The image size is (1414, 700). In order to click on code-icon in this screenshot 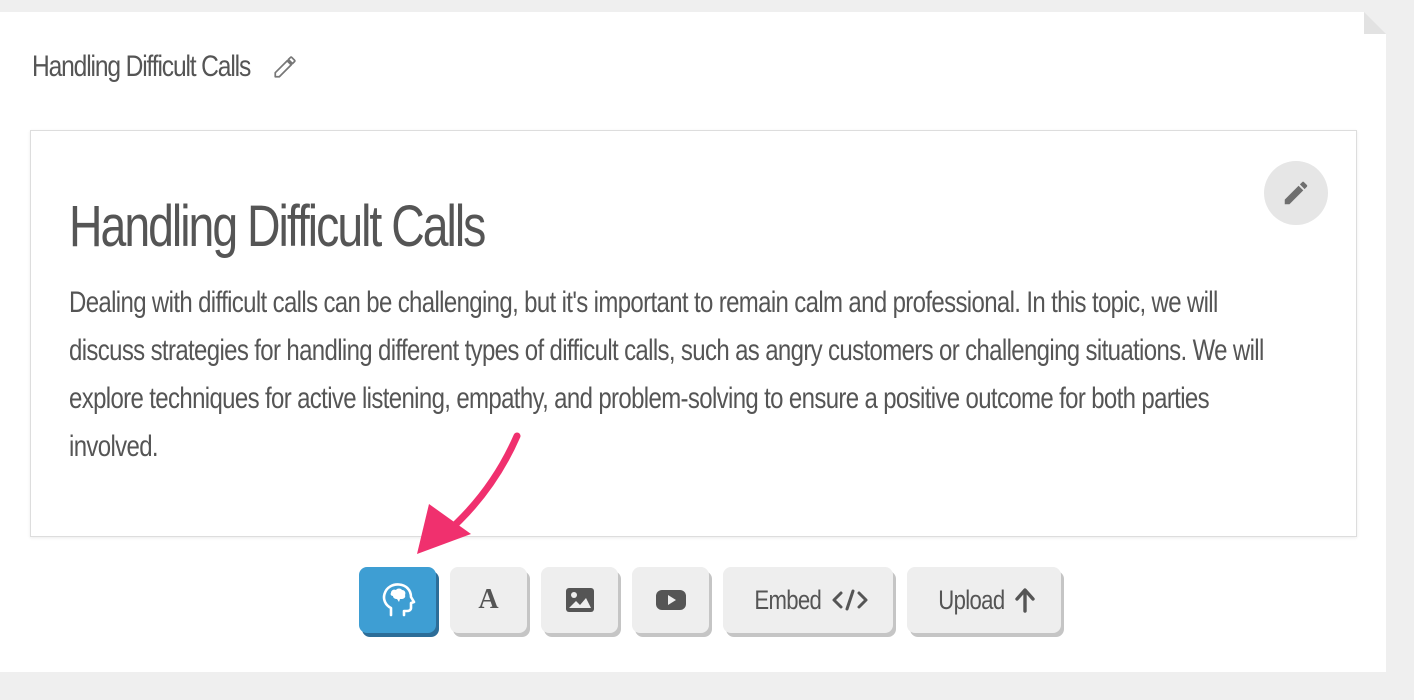, I will do `click(850, 600)`.